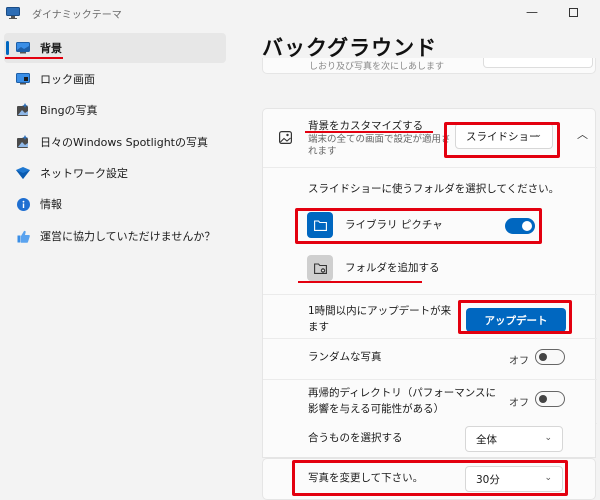 The width and height of the screenshot is (600, 500). What do you see at coordinates (488, 479) in the screenshot?
I see `dropdown-value: 30分` at bounding box center [488, 479].